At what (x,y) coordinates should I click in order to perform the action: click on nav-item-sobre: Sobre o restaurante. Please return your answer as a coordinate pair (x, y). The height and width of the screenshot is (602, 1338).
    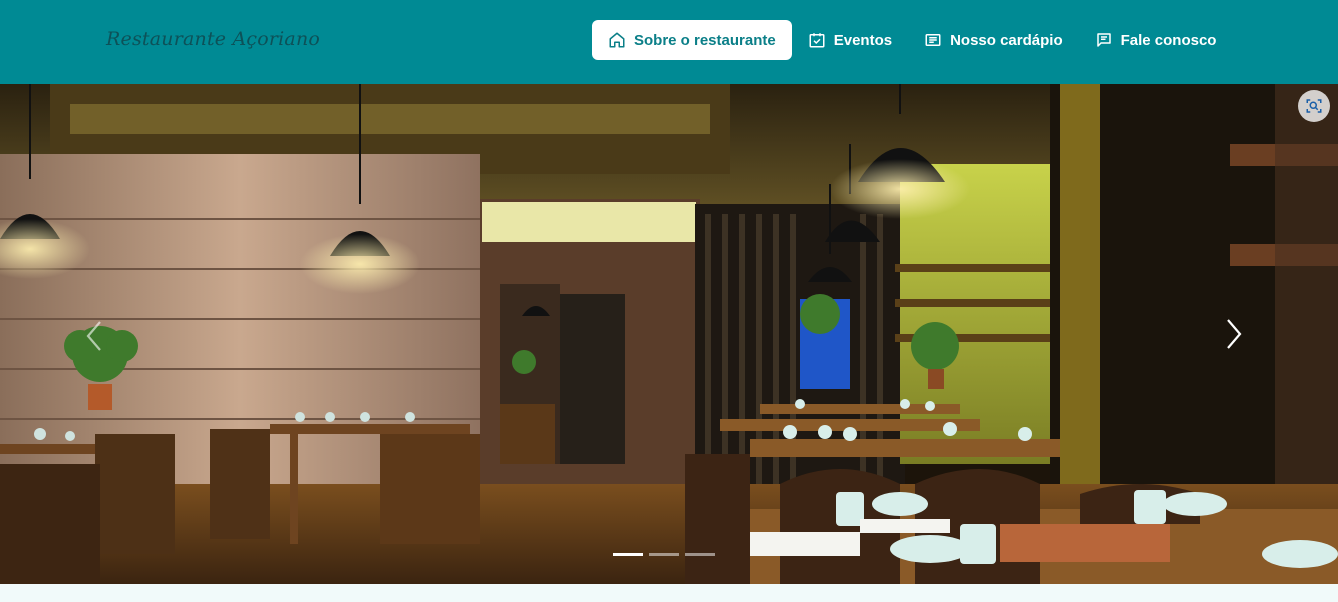
    Looking at the image, I should click on (692, 40).